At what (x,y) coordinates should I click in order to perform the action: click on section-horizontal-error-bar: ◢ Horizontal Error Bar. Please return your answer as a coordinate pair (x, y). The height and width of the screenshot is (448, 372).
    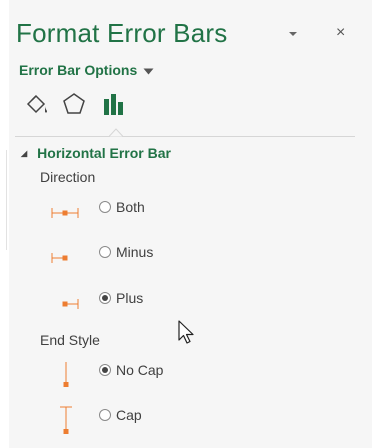
    Looking at the image, I should click on (96, 153).